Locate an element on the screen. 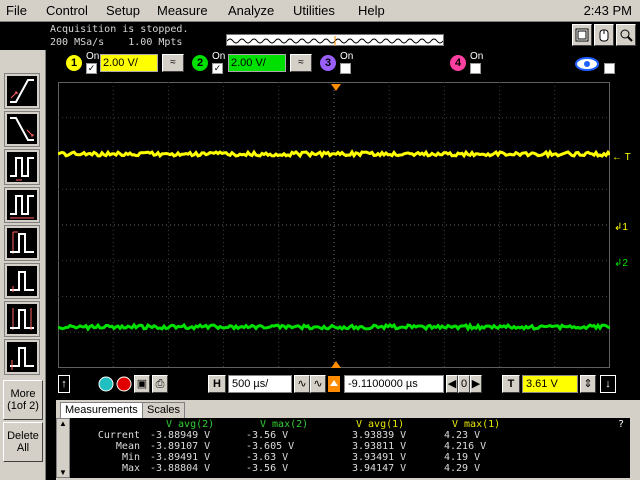 Image resolution: width=640 pixels, height=480 pixels. tab-scales: Scales is located at coordinates (163, 410).